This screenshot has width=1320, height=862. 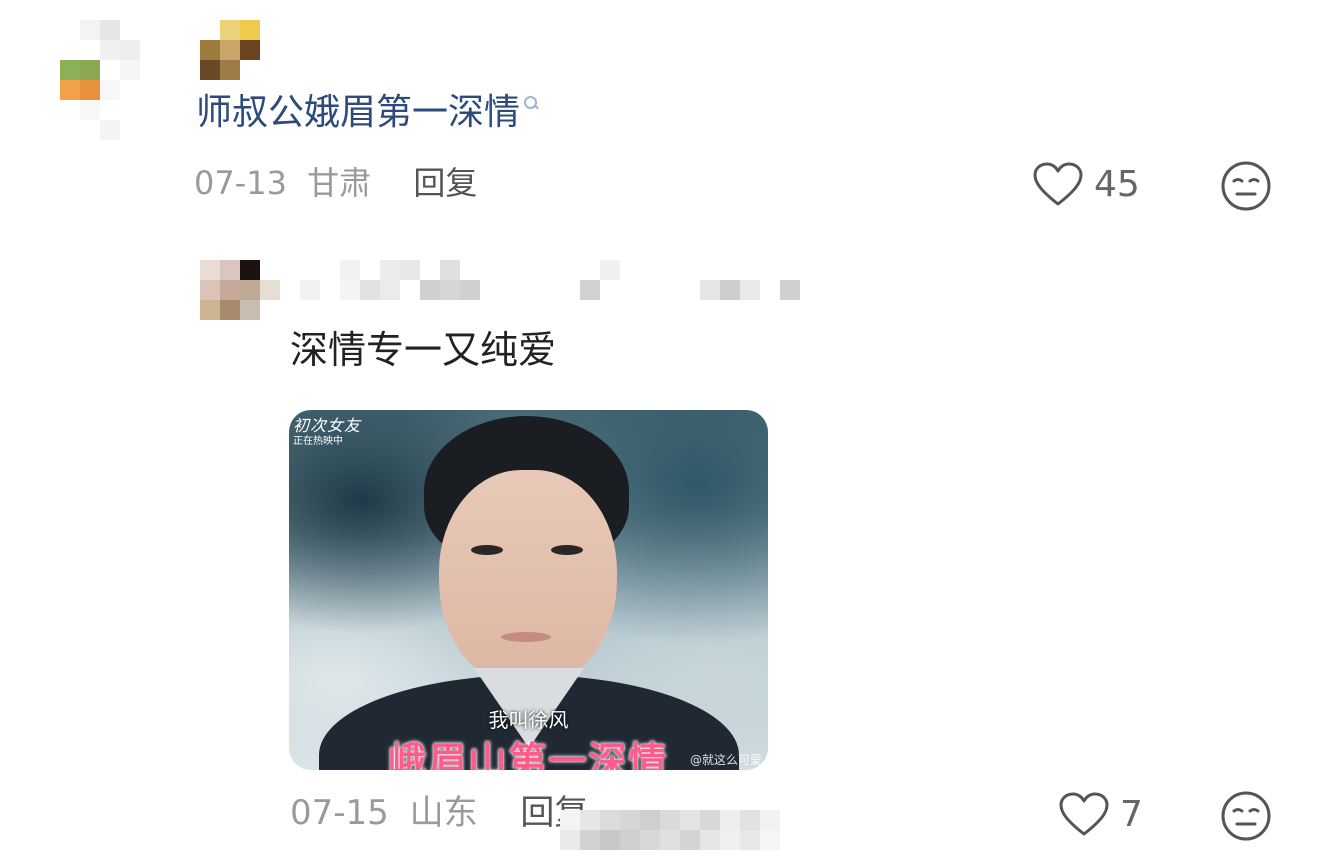 What do you see at coordinates (445, 183) in the screenshot?
I see `reply-button: 回复` at bounding box center [445, 183].